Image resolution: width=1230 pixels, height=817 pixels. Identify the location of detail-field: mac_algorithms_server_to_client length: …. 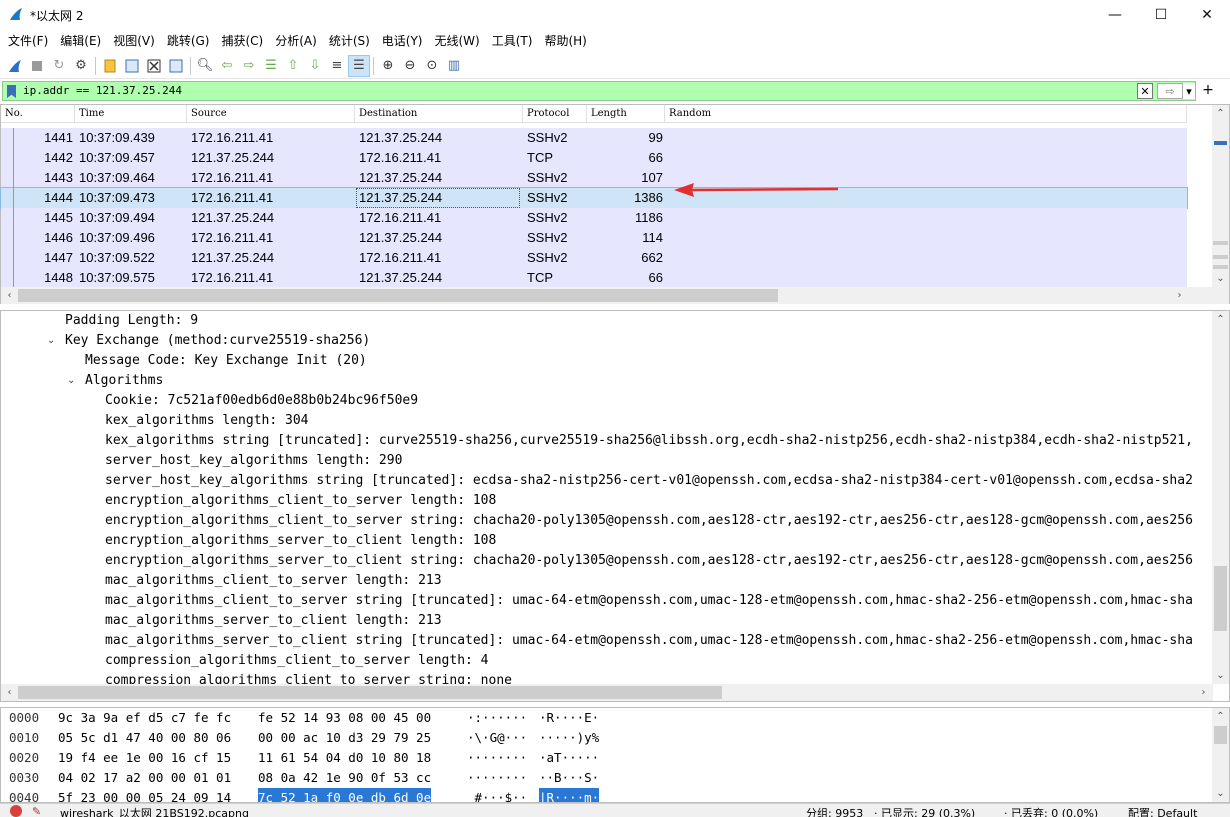
(273, 621).